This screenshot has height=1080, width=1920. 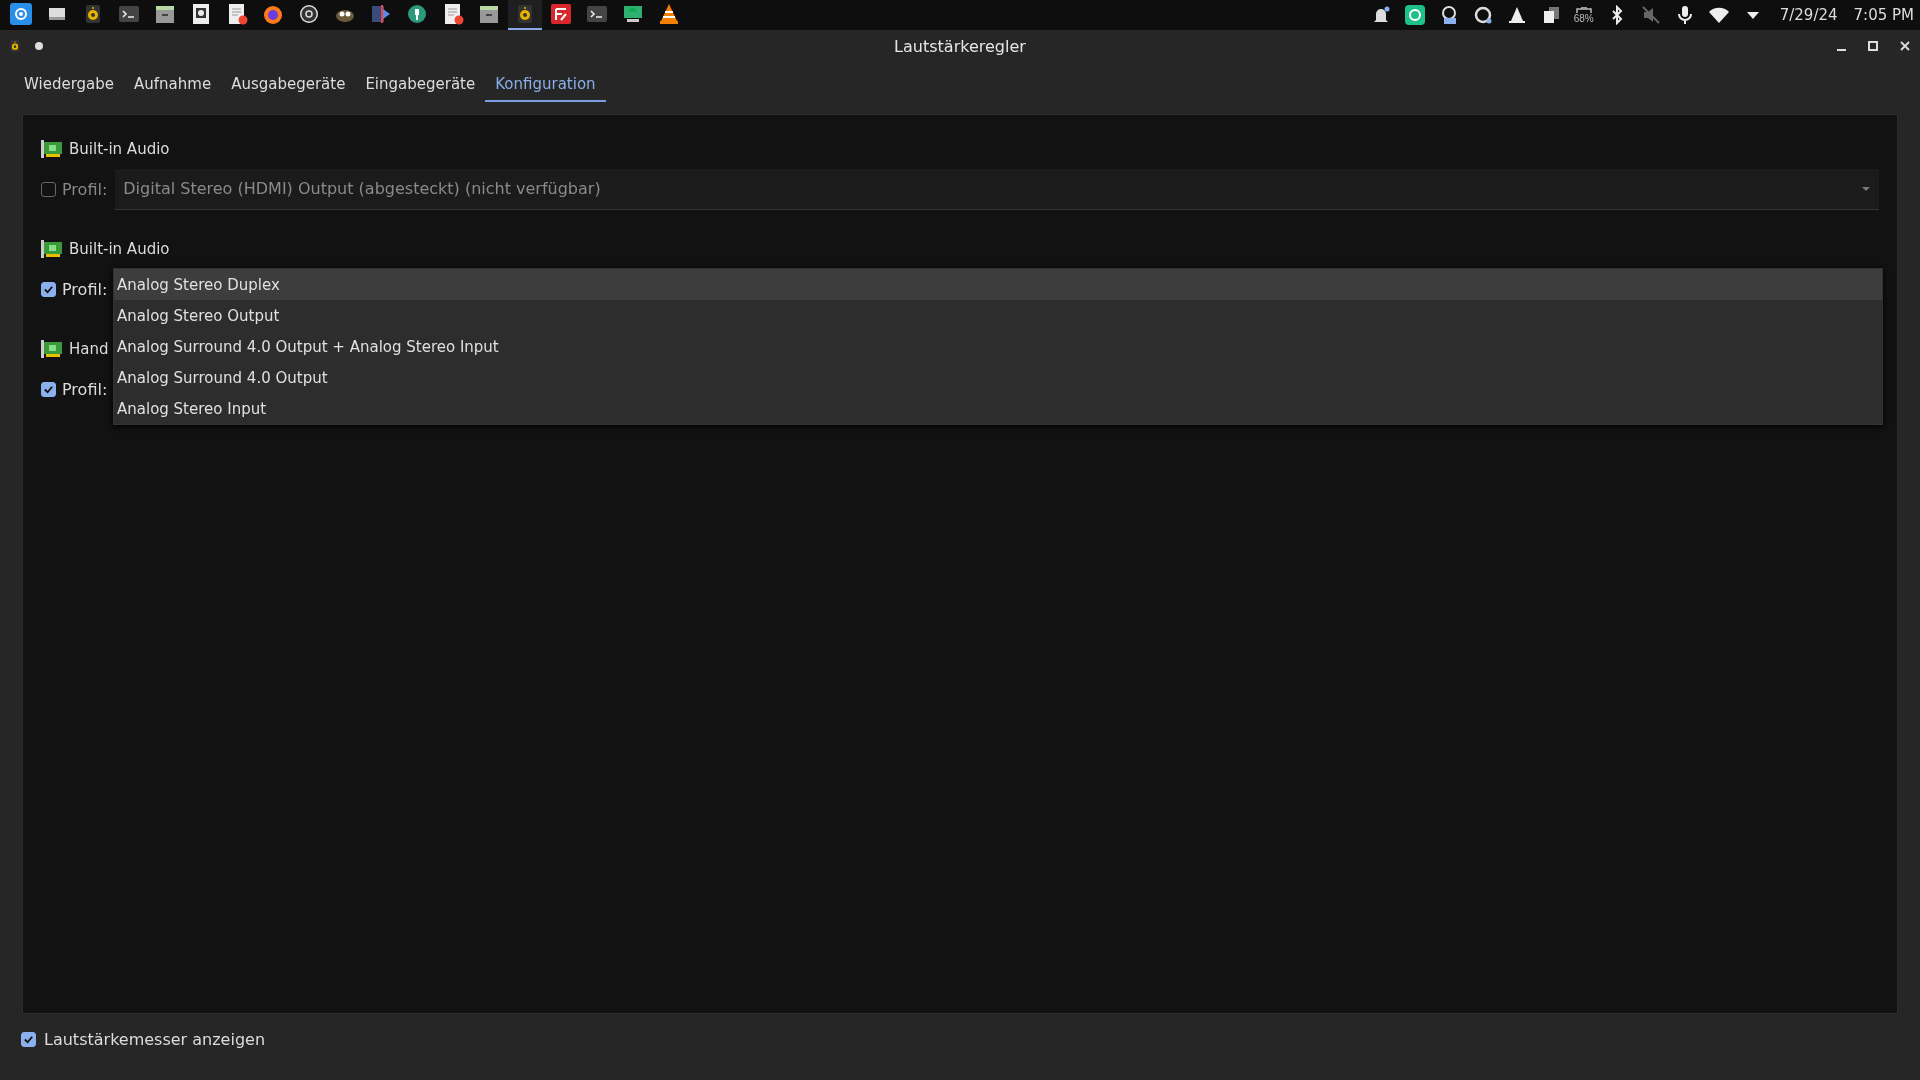 I want to click on close-button, so click(x=1905, y=46).